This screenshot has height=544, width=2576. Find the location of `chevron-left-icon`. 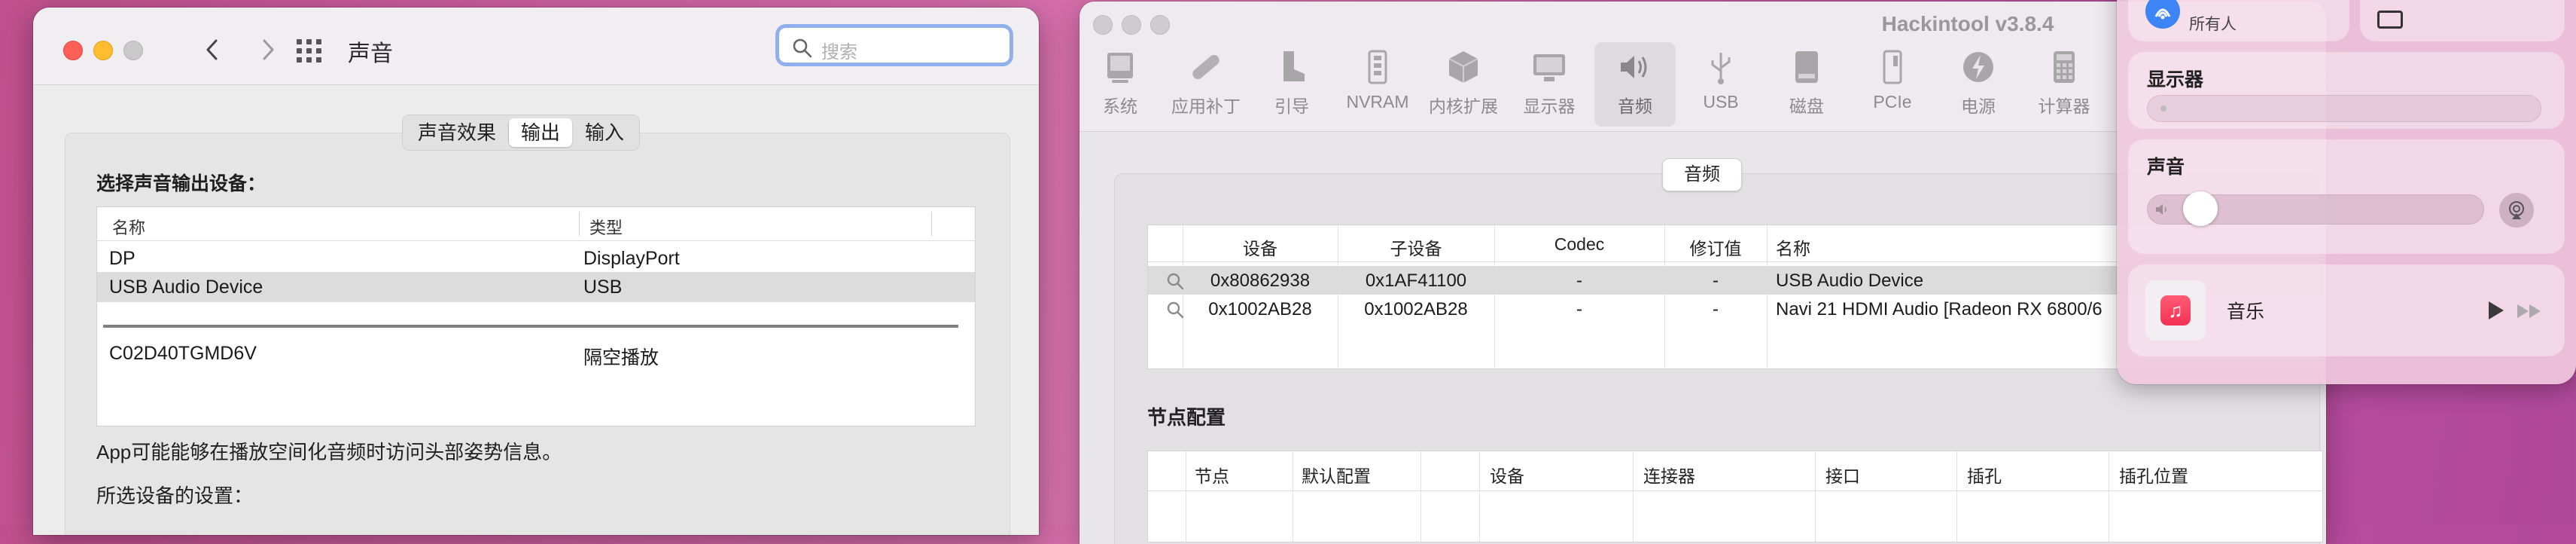

chevron-left-icon is located at coordinates (212, 49).